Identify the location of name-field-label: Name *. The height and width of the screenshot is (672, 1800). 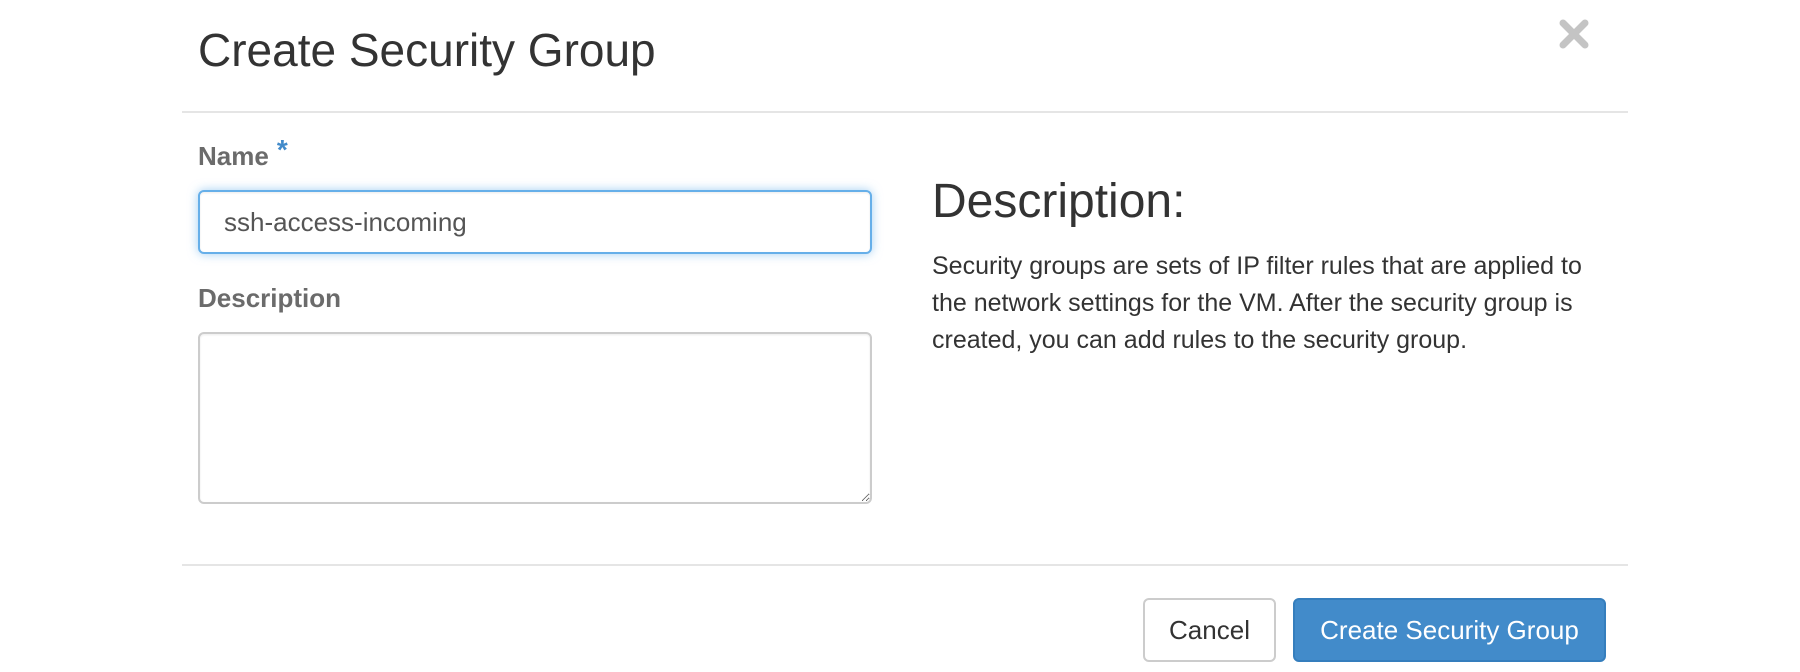
(243, 153).